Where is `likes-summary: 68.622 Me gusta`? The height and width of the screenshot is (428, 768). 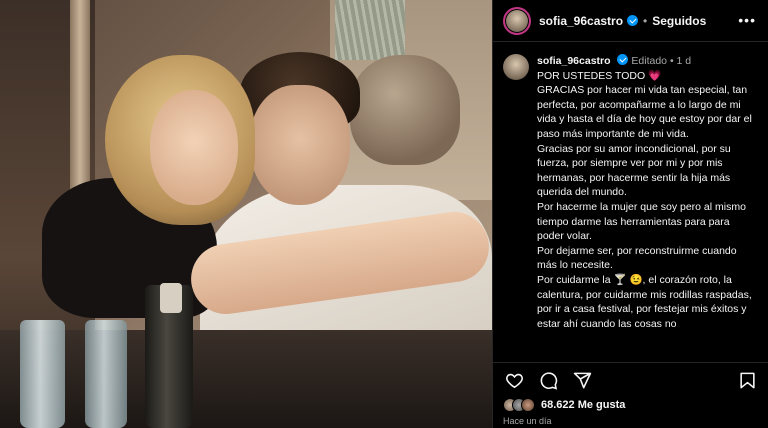
likes-summary: 68.622 Me gusta is located at coordinates (564, 405).